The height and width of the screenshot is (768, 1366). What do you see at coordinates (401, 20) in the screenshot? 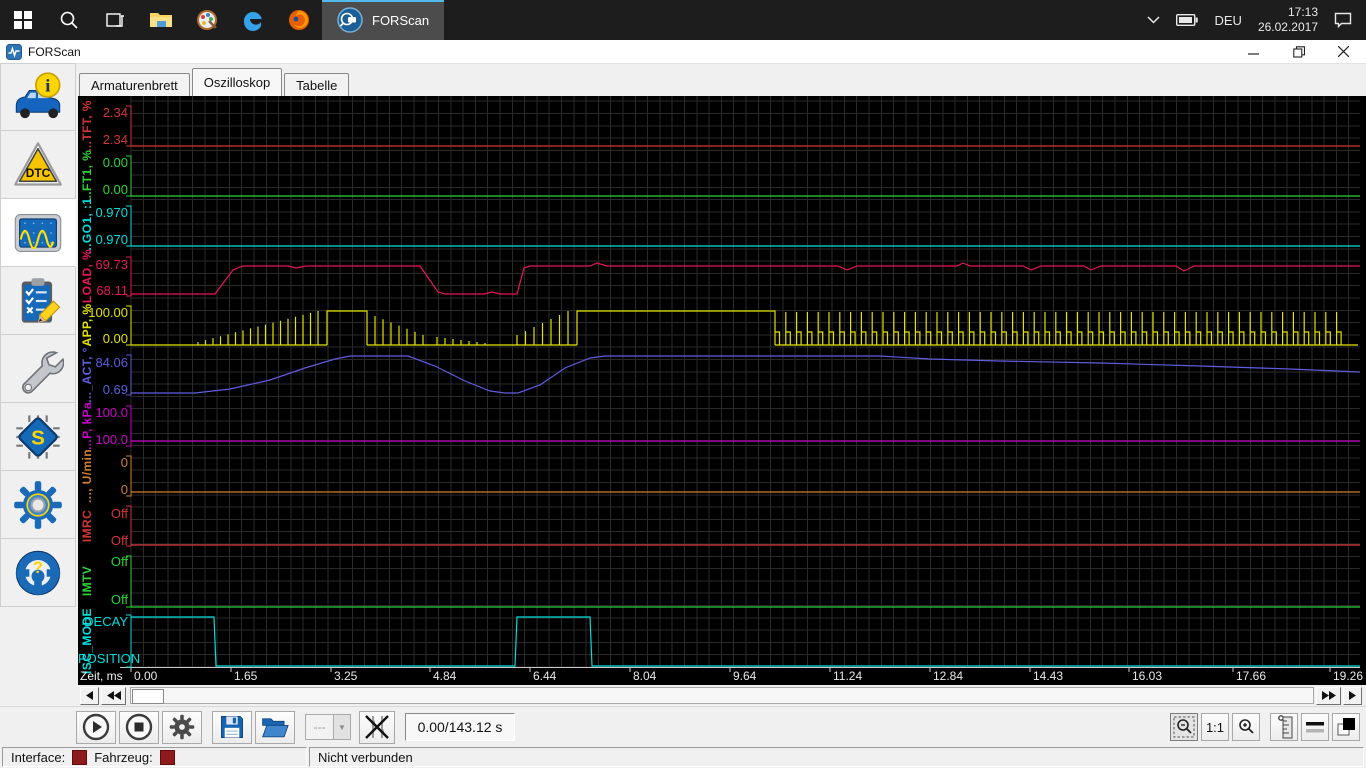
I see `taskbar-app-label: FORScan` at bounding box center [401, 20].